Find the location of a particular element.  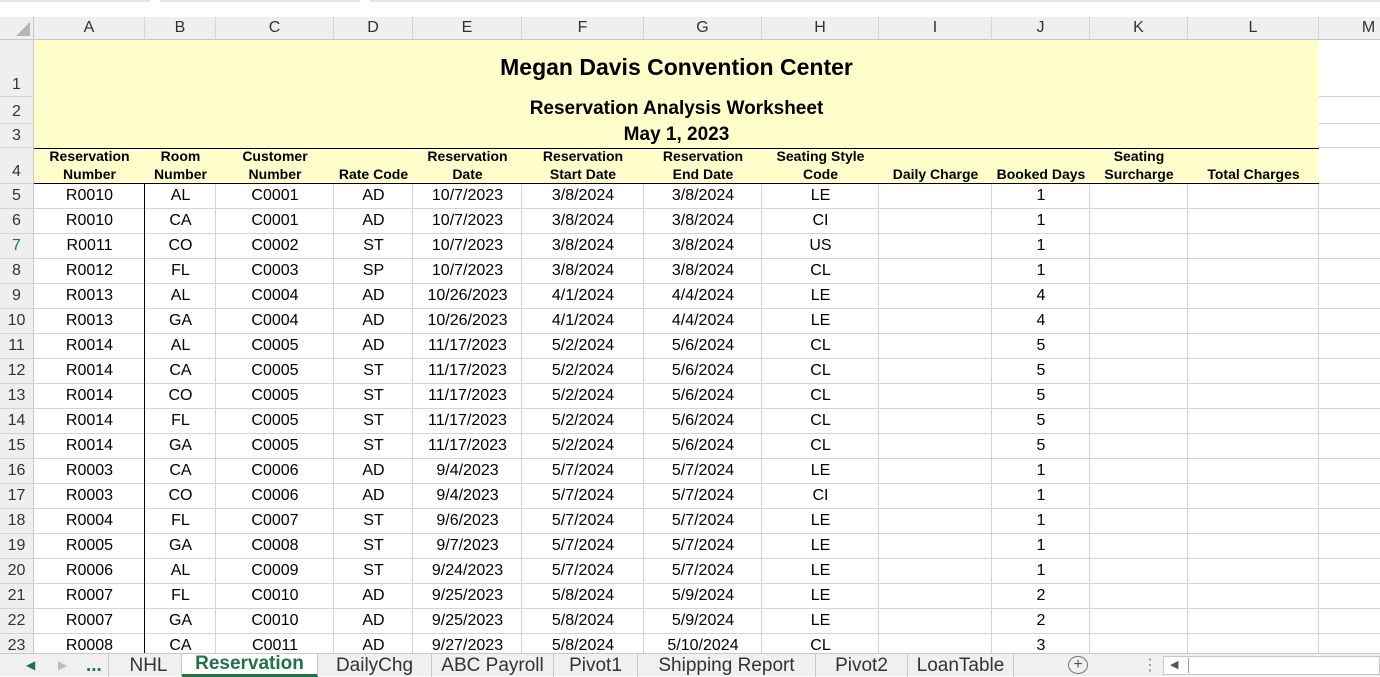

cell-a10: R0013 is located at coordinates (89, 321).